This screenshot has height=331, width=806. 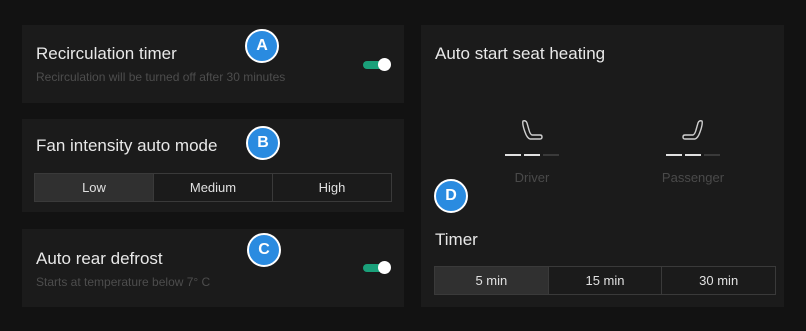 I want to click on rear-defrost-subtitle: Starts at temperature below 7° C, so click(x=123, y=282).